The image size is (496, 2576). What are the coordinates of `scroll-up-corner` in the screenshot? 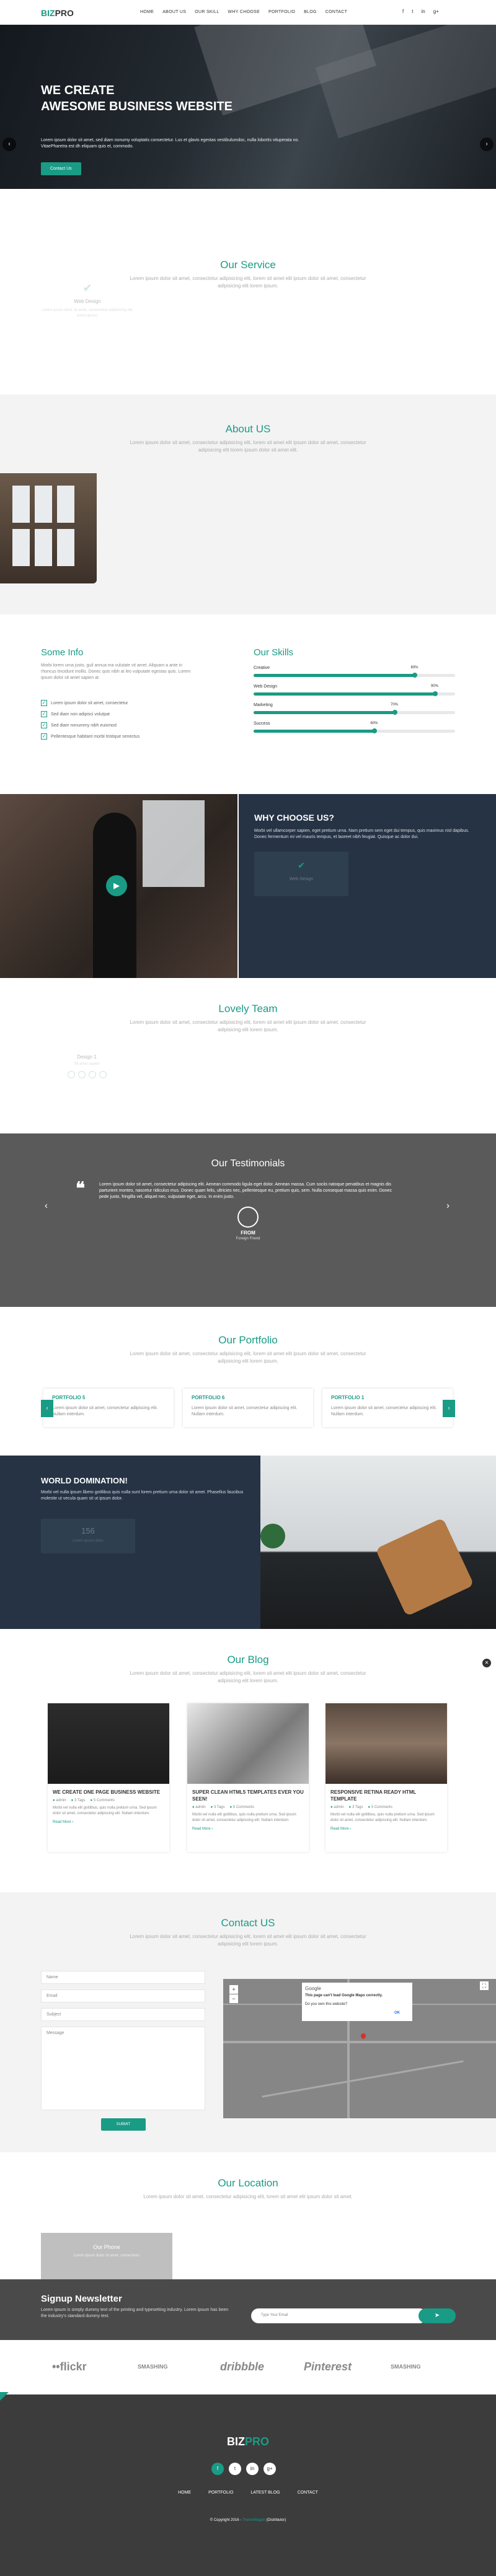 It's located at (4, 2396).